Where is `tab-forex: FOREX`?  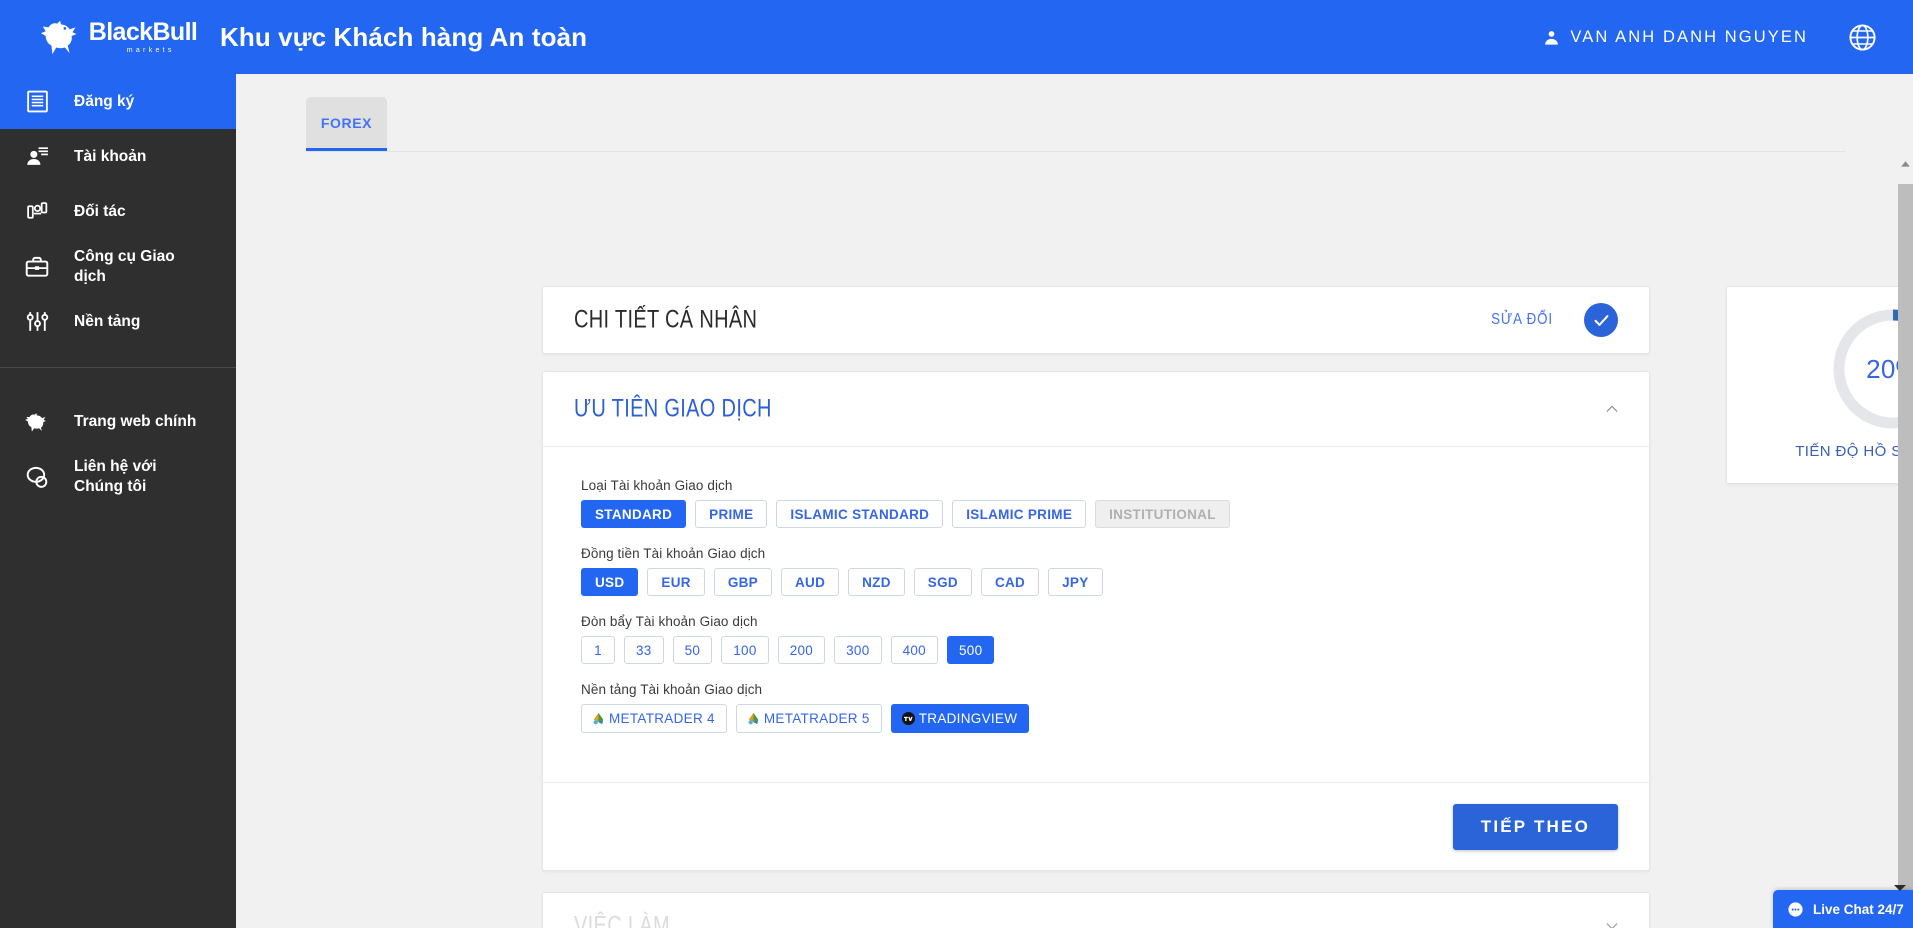 tab-forex: FOREX is located at coordinates (346, 124).